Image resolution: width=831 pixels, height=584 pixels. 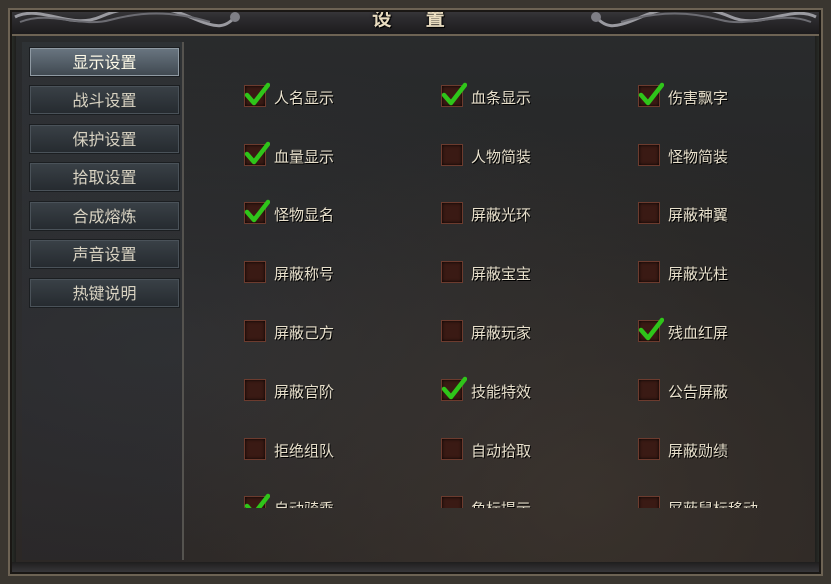 What do you see at coordinates (304, 333) in the screenshot?
I see `option-label: 屏蔽己方` at bounding box center [304, 333].